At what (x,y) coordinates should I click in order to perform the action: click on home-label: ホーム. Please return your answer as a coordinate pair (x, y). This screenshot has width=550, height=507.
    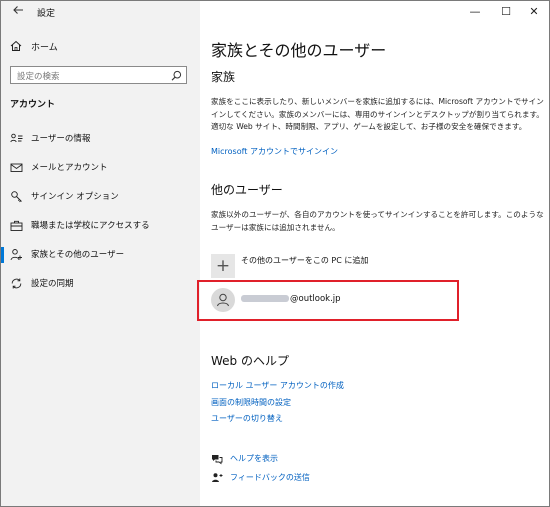
    Looking at the image, I should click on (44, 48).